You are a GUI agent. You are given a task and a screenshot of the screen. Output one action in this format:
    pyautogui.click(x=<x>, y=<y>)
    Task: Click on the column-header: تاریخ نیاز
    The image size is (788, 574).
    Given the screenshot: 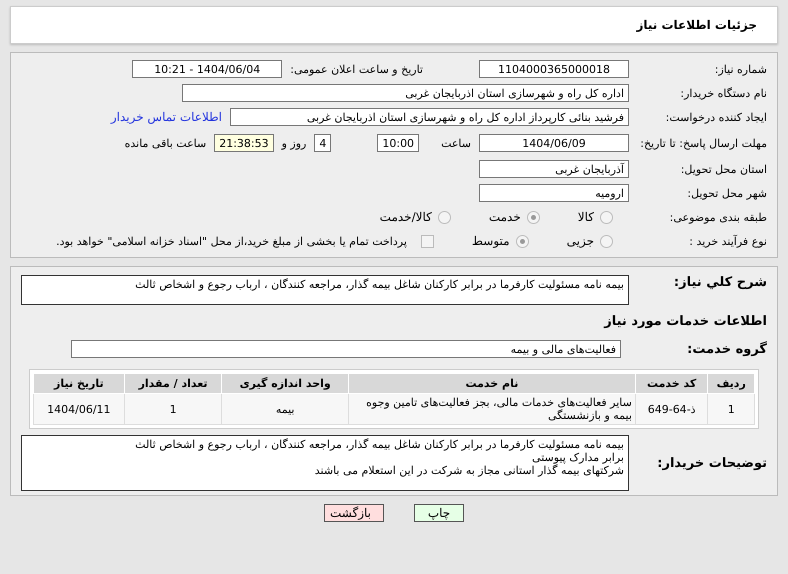 What is the action you would take?
    pyautogui.click(x=79, y=384)
    